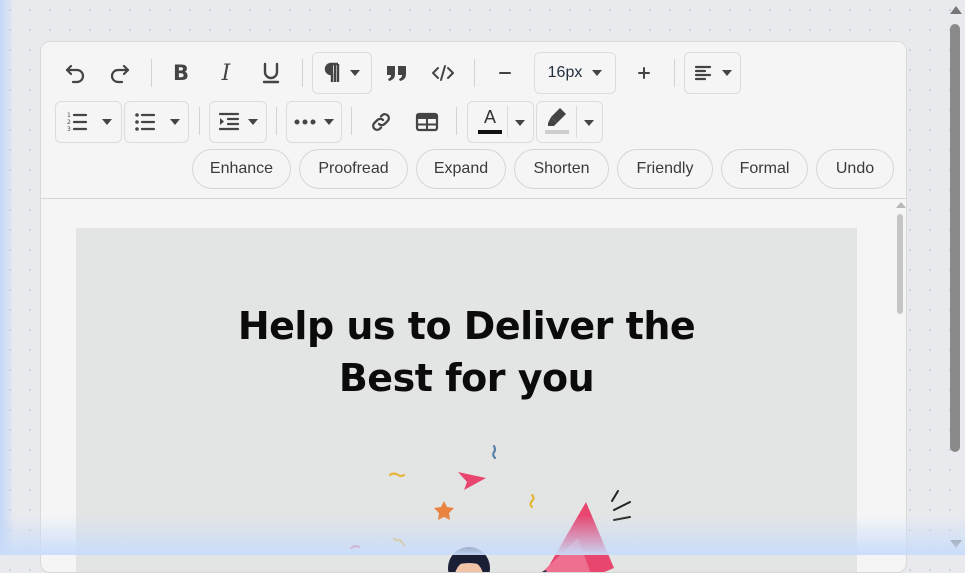 The image size is (965, 573). I want to click on redo-button, so click(120, 73).